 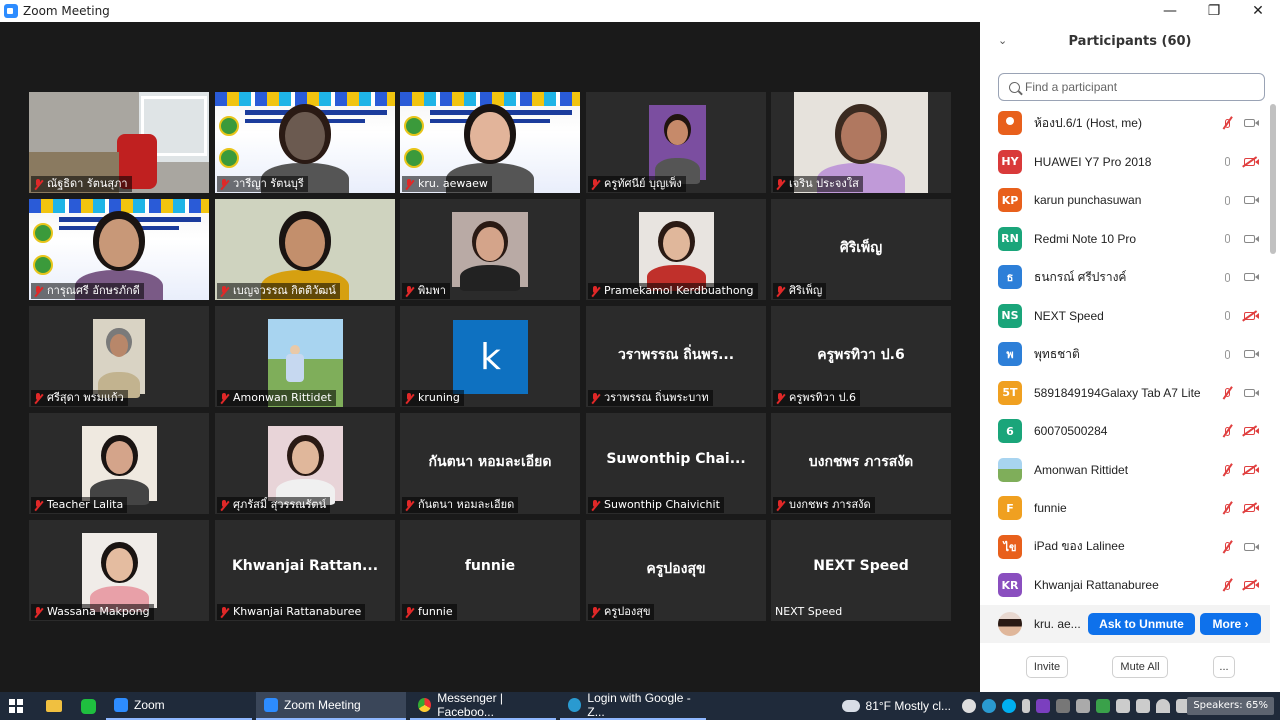 What do you see at coordinates (54, 706) in the screenshot?
I see `file-explorer-icon` at bounding box center [54, 706].